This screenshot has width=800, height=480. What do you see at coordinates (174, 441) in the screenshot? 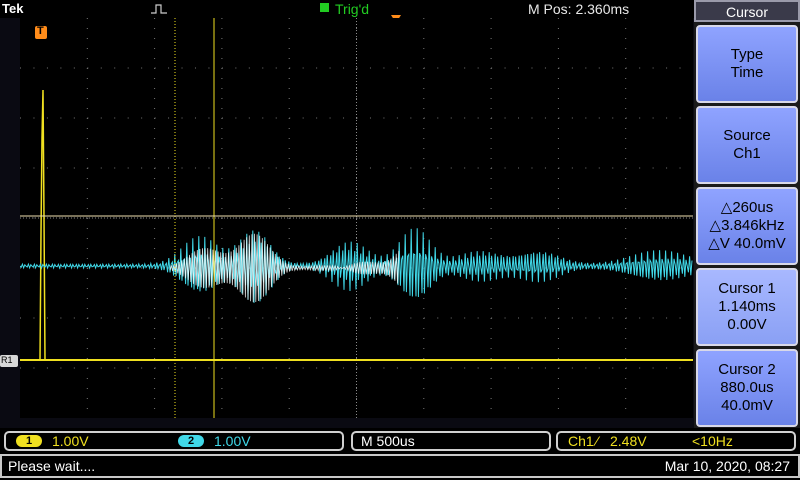
I see `channel-scale-readout: 1 1.00V 2 1.00V` at bounding box center [174, 441].